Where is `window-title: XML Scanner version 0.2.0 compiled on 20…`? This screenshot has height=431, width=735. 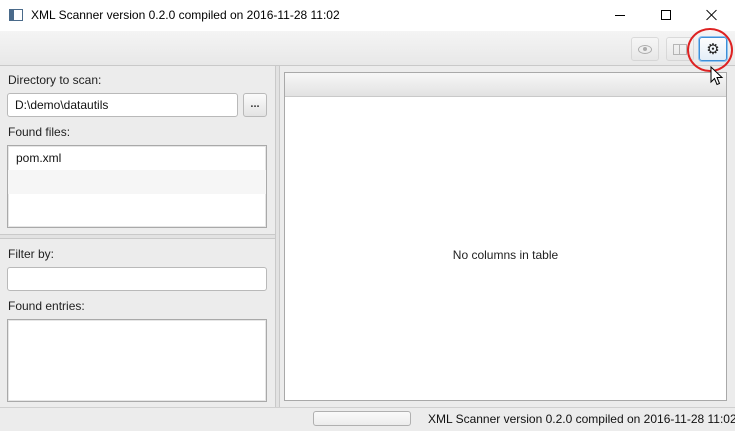
window-title: XML Scanner version 0.2.0 compiled on 20… is located at coordinates (185, 15).